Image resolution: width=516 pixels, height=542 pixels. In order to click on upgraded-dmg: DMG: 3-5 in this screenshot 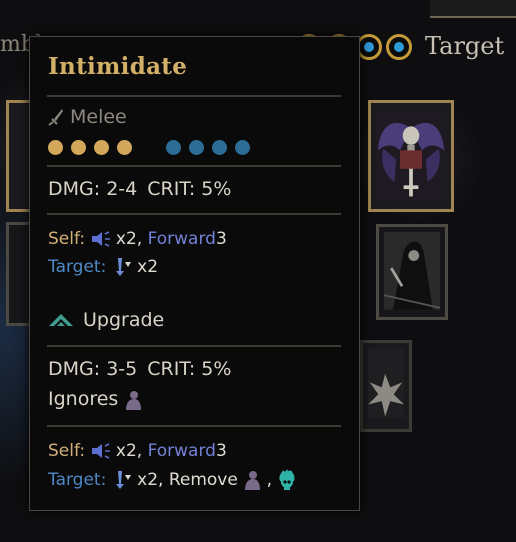, I will do `click(93, 369)`.